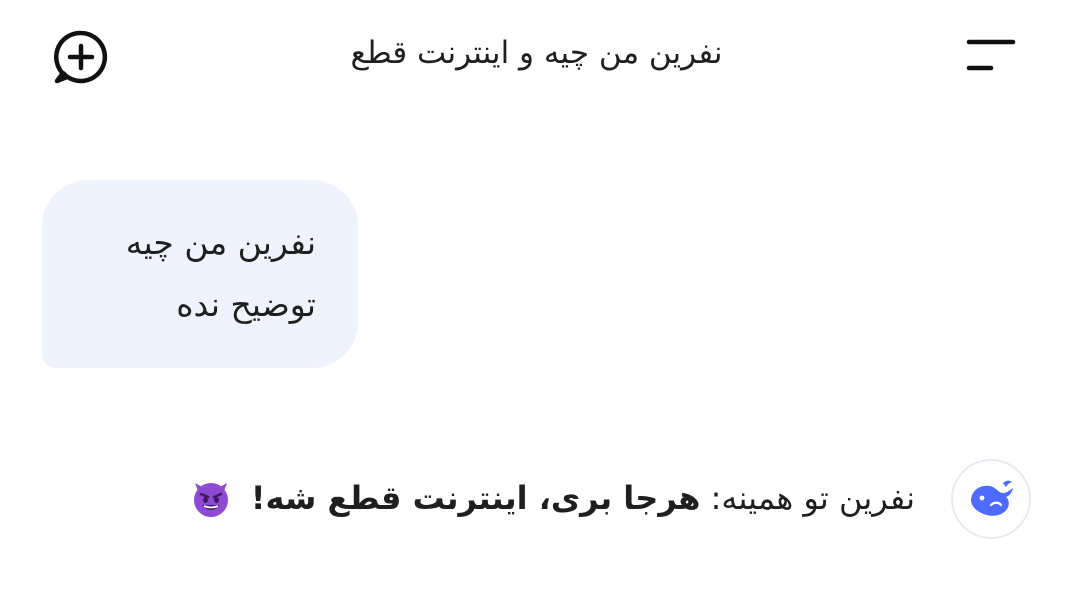  I want to click on assistant-message-bold: هرجا بری، اینترنت قطع شه!, so click(475, 498).